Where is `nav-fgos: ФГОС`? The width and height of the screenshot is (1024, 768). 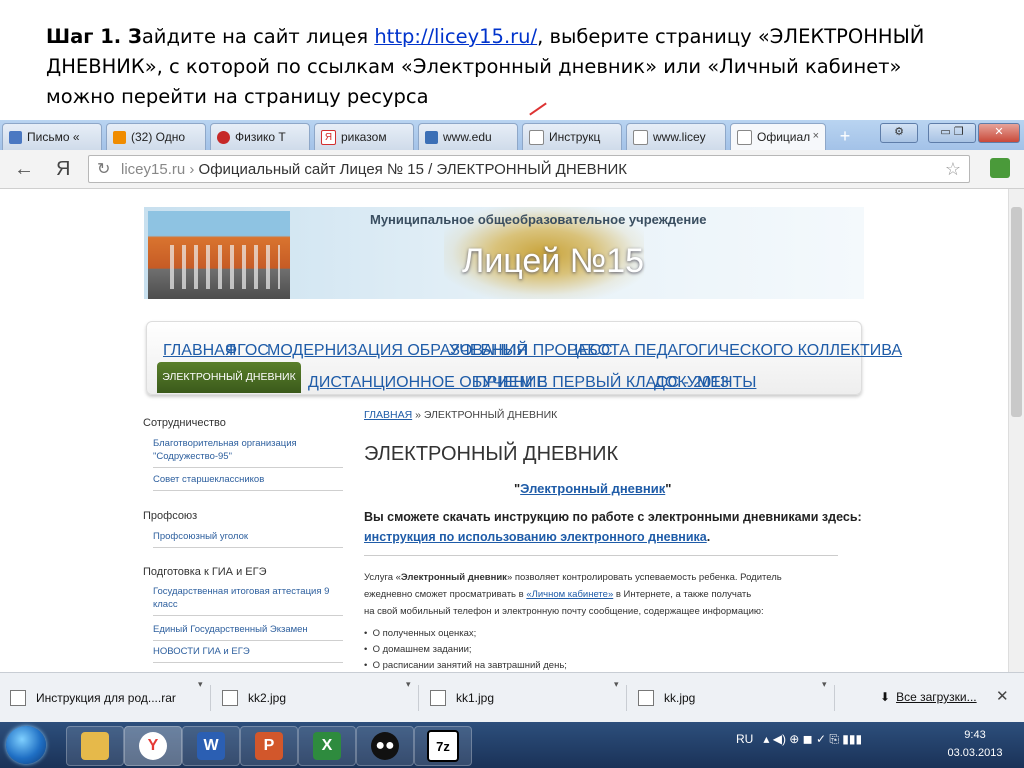 nav-fgos: ФГОС is located at coordinates (247, 351).